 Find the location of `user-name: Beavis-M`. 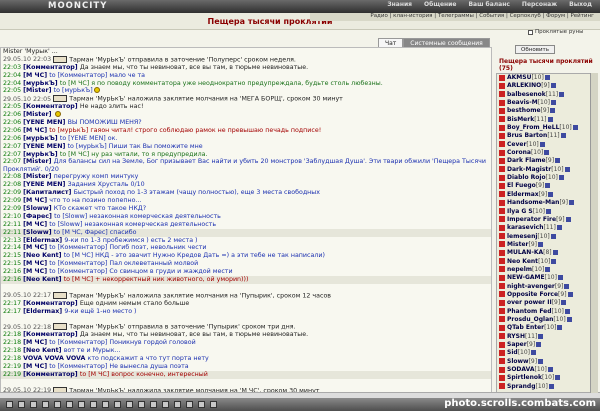

user-name: Beavis-M is located at coordinates (522, 102).